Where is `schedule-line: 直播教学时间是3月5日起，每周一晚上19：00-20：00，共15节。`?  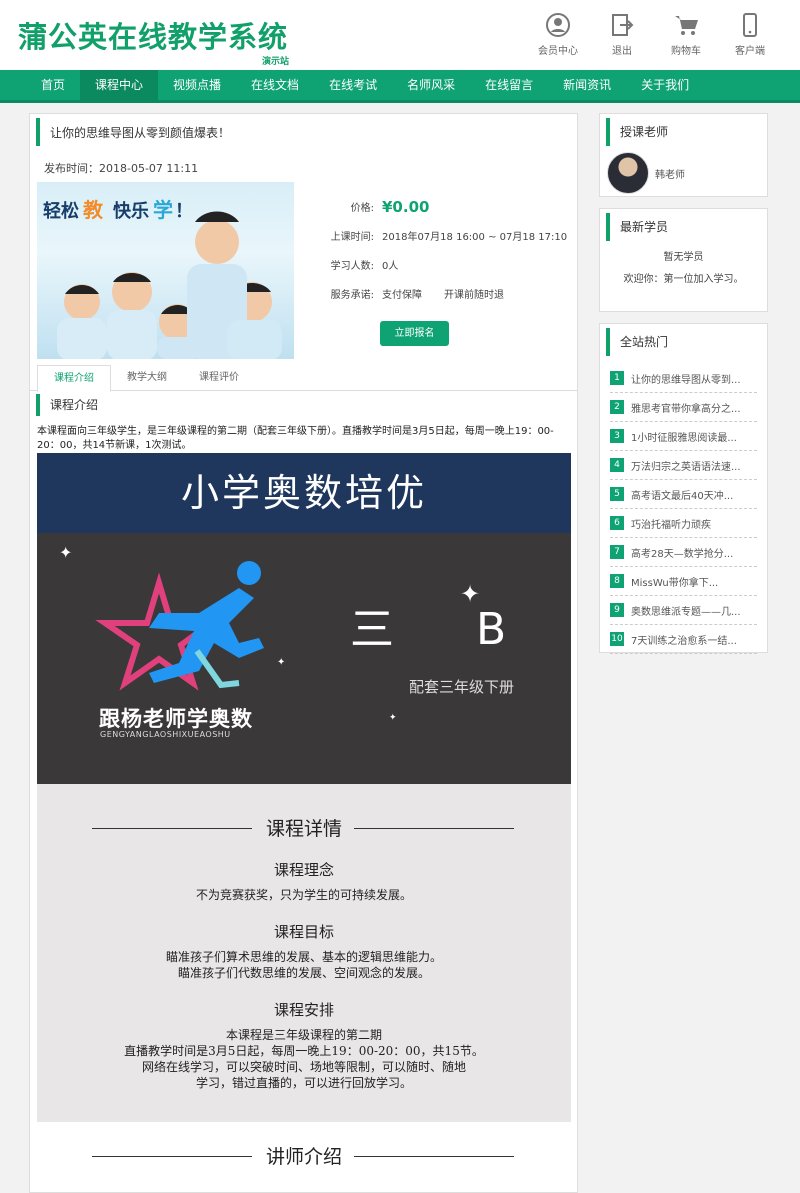
schedule-line: 直播教学时间是3月5日起，每周一晚上19：00-20：00，共15节。 is located at coordinates (304, 1051).